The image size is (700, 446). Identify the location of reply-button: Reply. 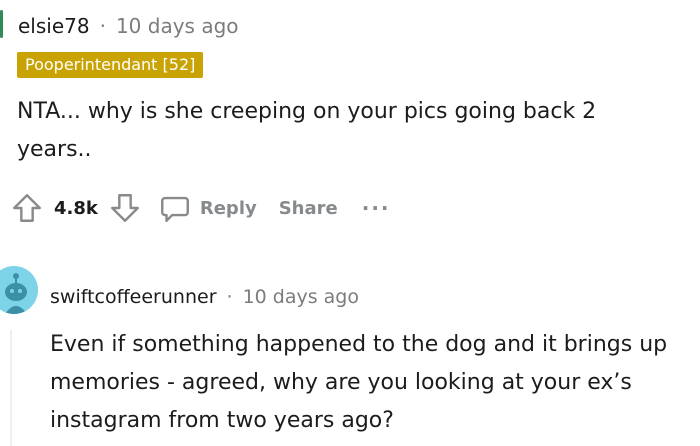
(207, 208).